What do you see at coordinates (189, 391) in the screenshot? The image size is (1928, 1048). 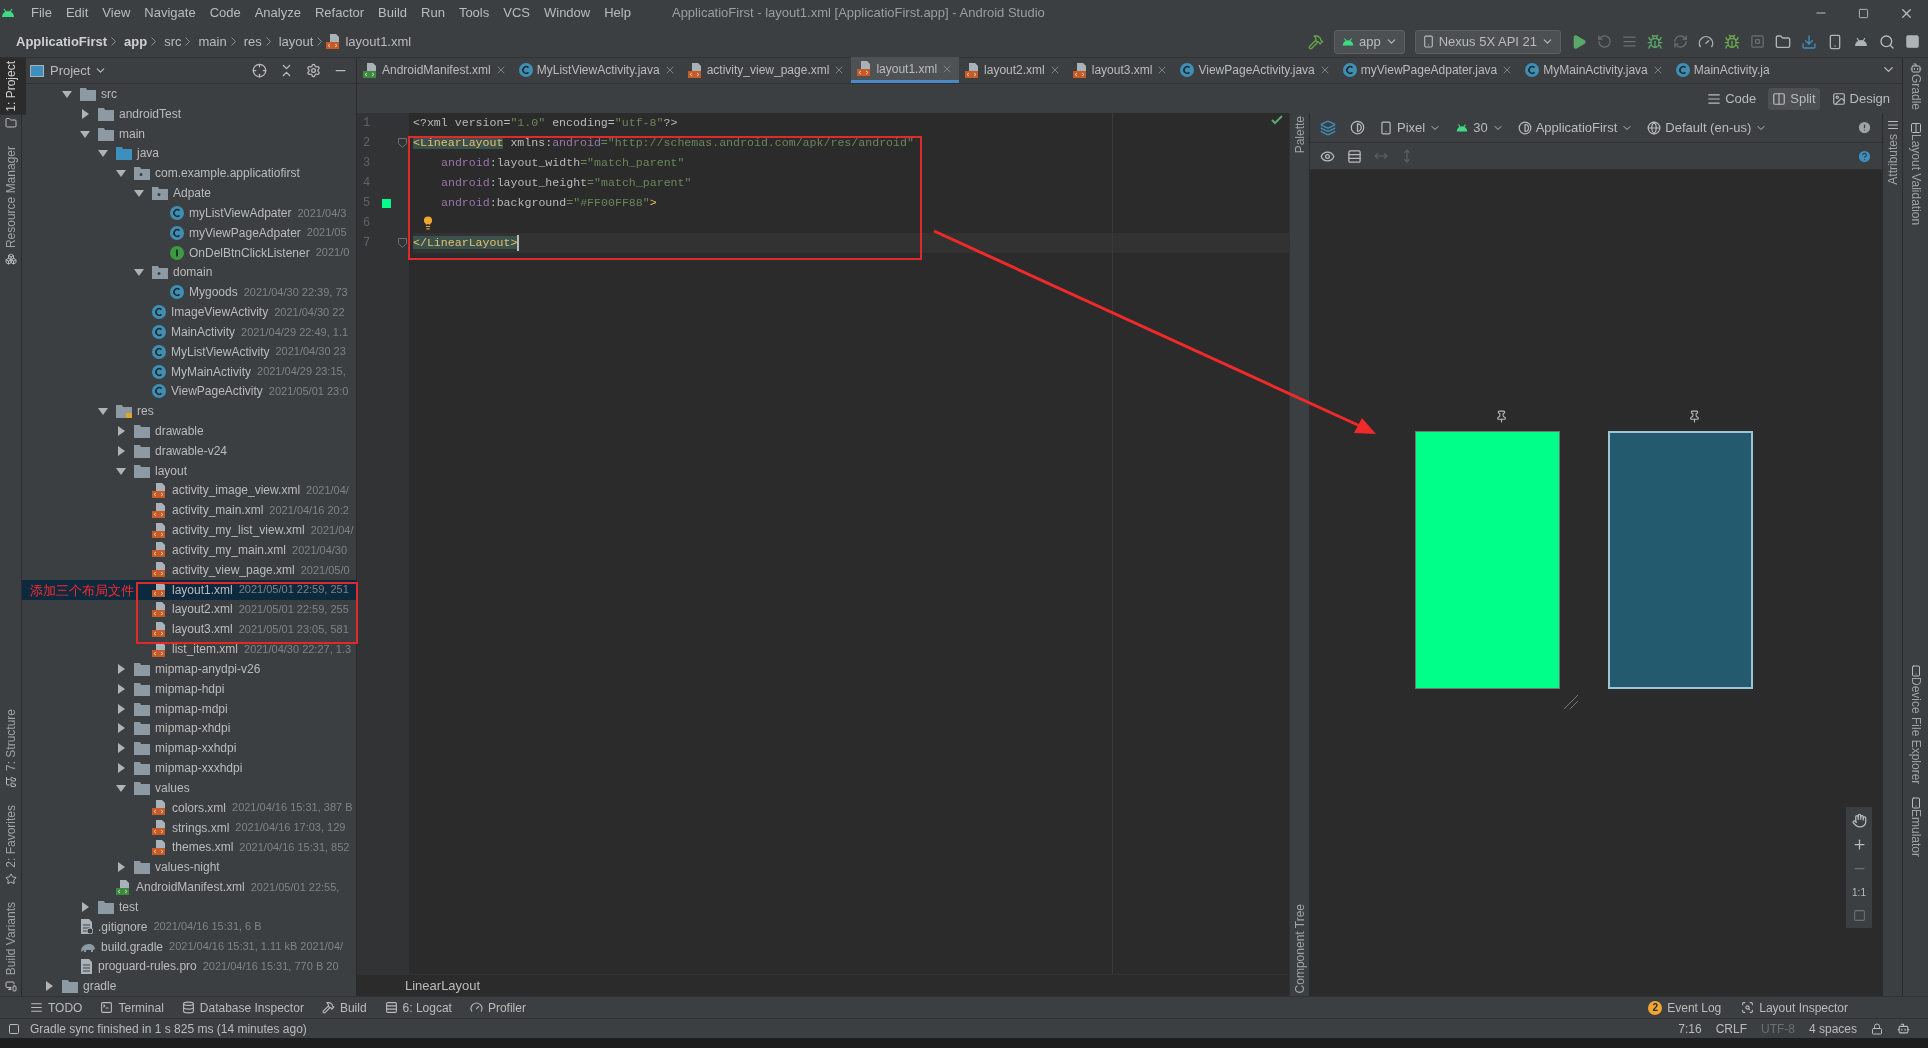 I see `tree-item: ViewPageActivity 2021/05/01 23:0` at bounding box center [189, 391].